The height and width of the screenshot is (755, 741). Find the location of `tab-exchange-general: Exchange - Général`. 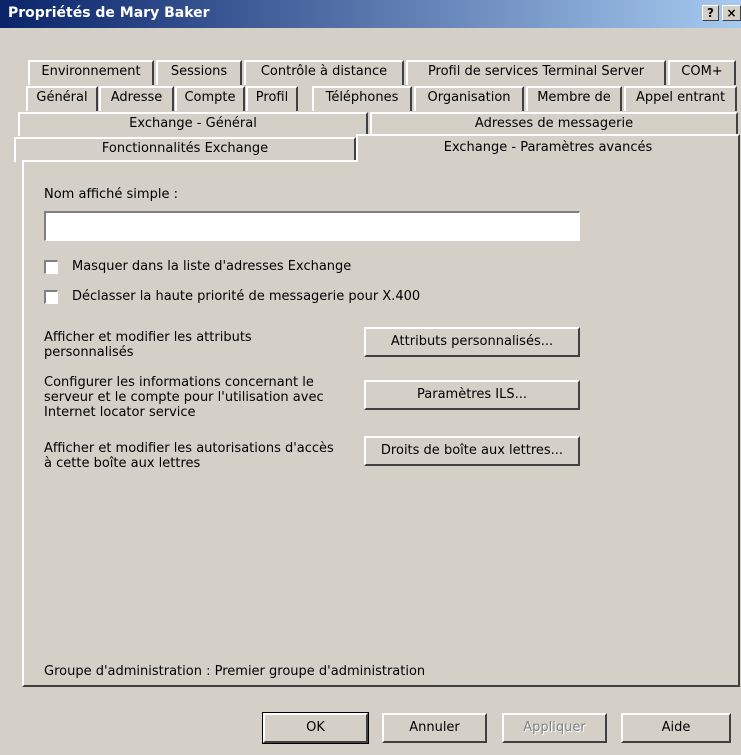

tab-exchange-general: Exchange - Général is located at coordinates (193, 124).